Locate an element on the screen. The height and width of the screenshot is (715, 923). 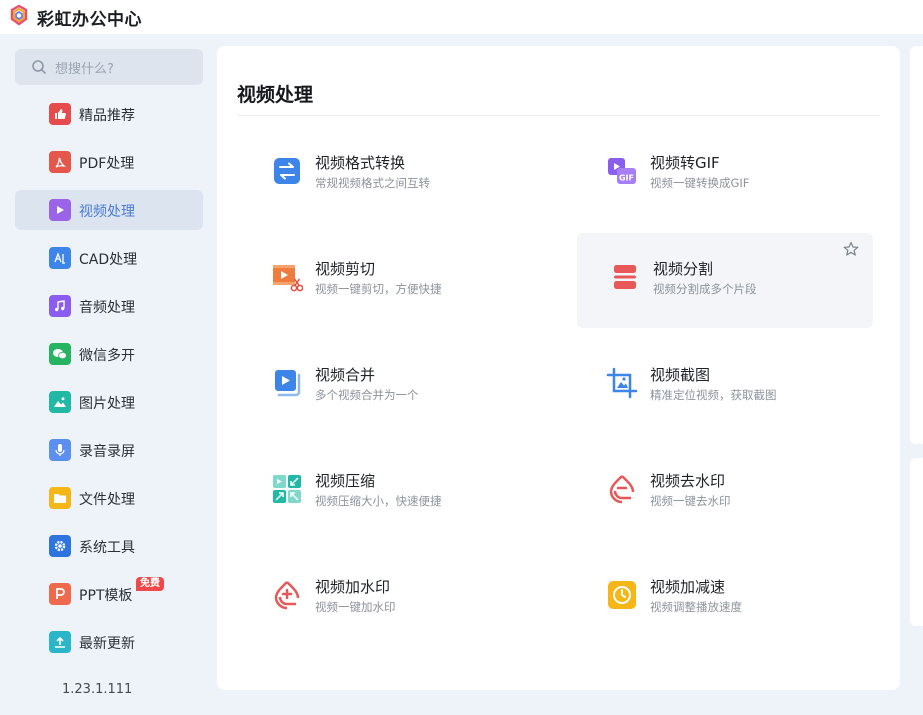
sidebar-item-video: 视频处理 is located at coordinates (109, 210).